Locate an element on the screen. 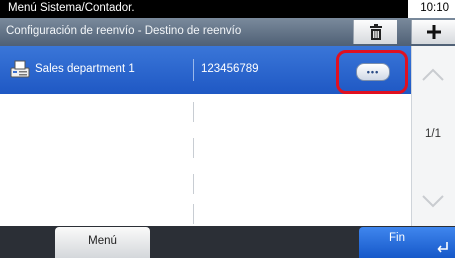  menu-button: Menú is located at coordinates (102, 242).